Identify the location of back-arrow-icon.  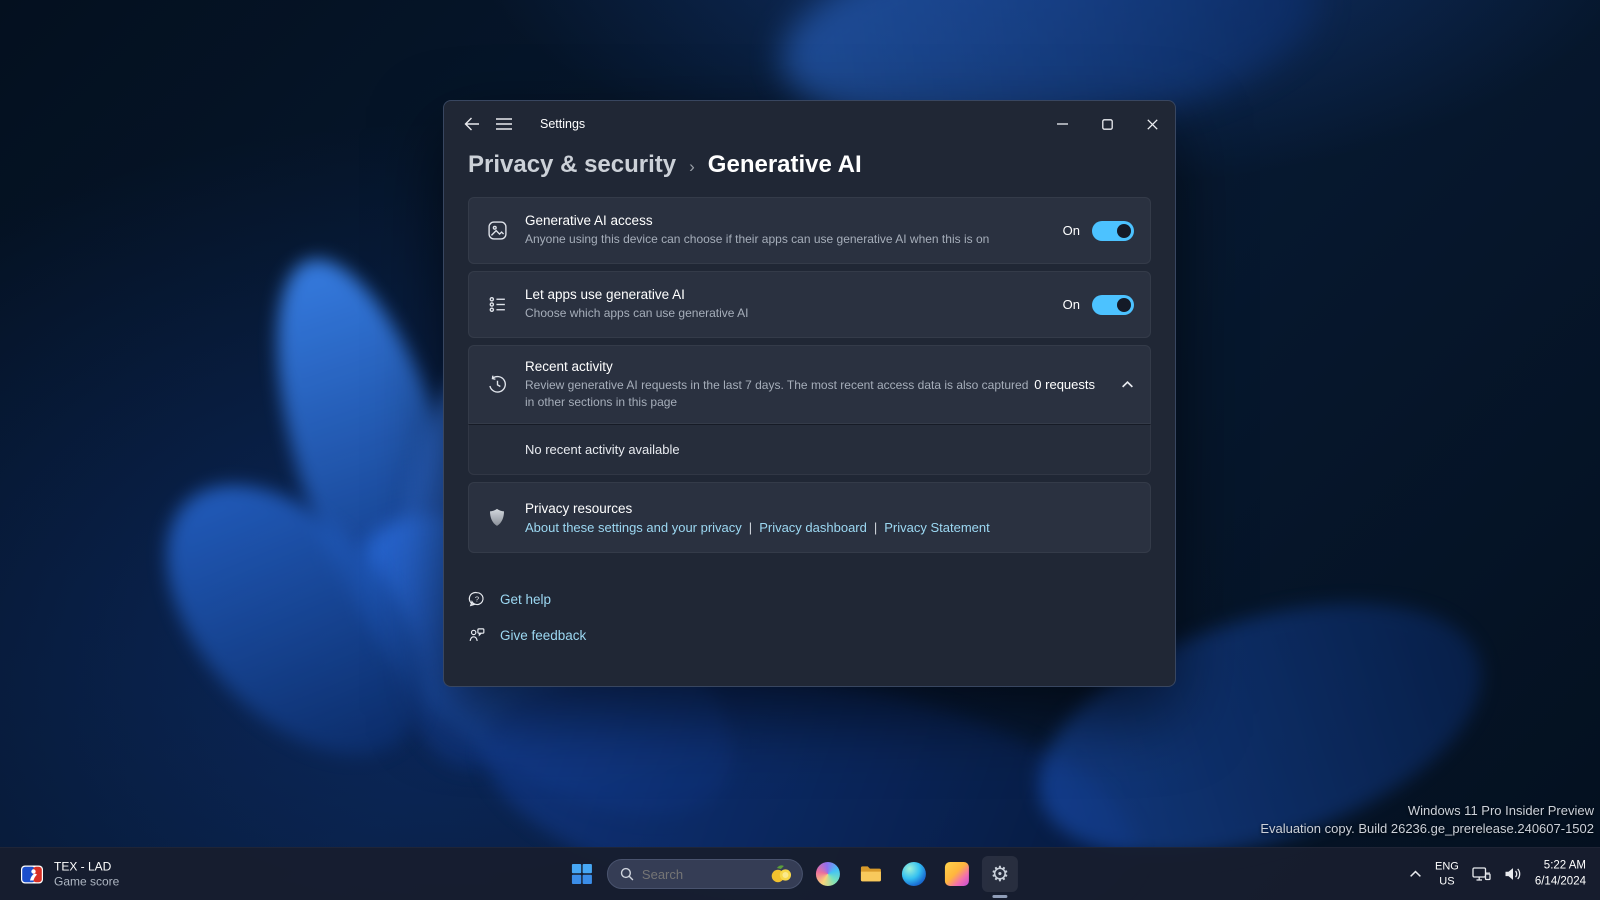
(471, 124).